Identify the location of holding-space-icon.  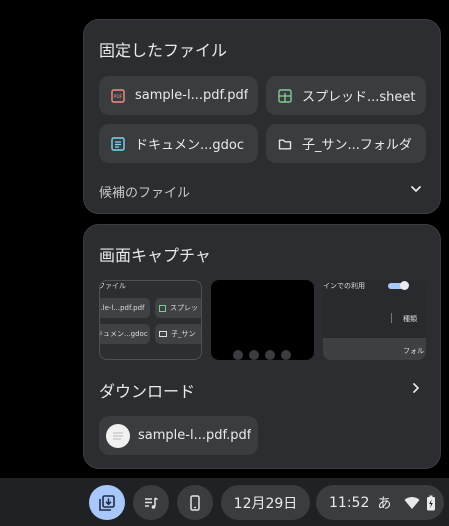
(107, 502).